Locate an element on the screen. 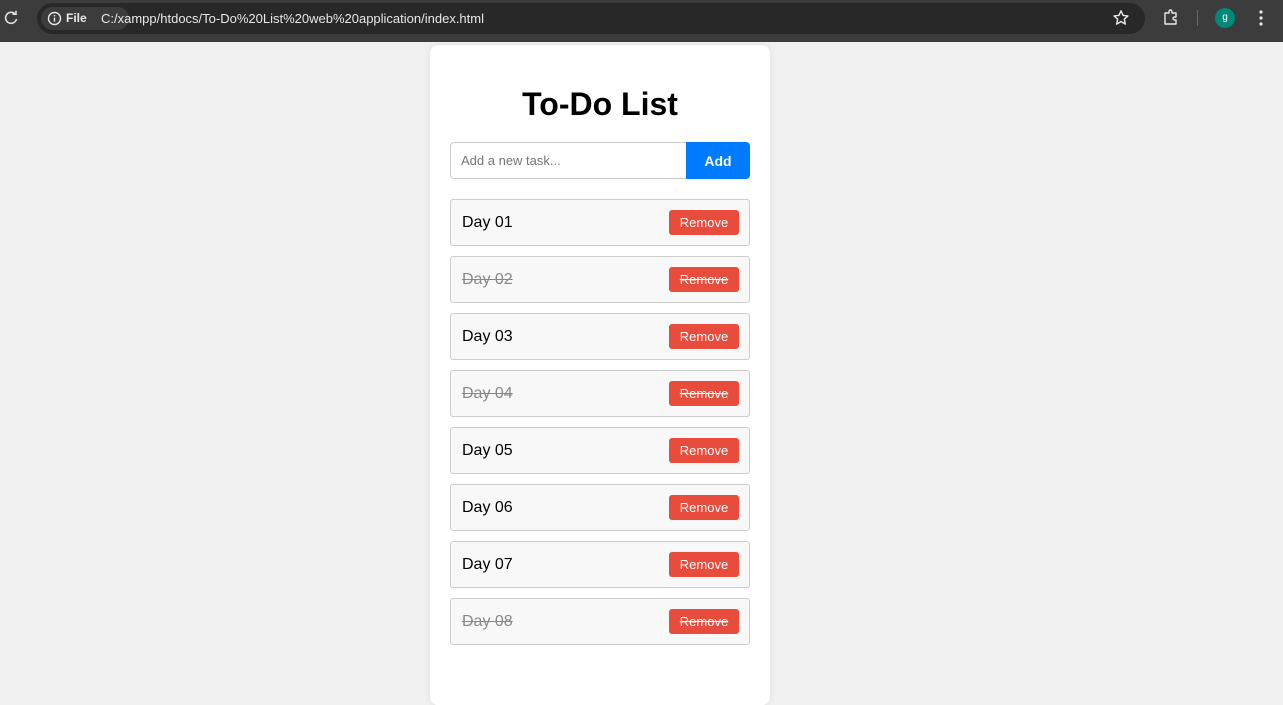 Image resolution: width=1283 pixels, height=705 pixels. task-item: Day 03 Remove is located at coordinates (600, 336).